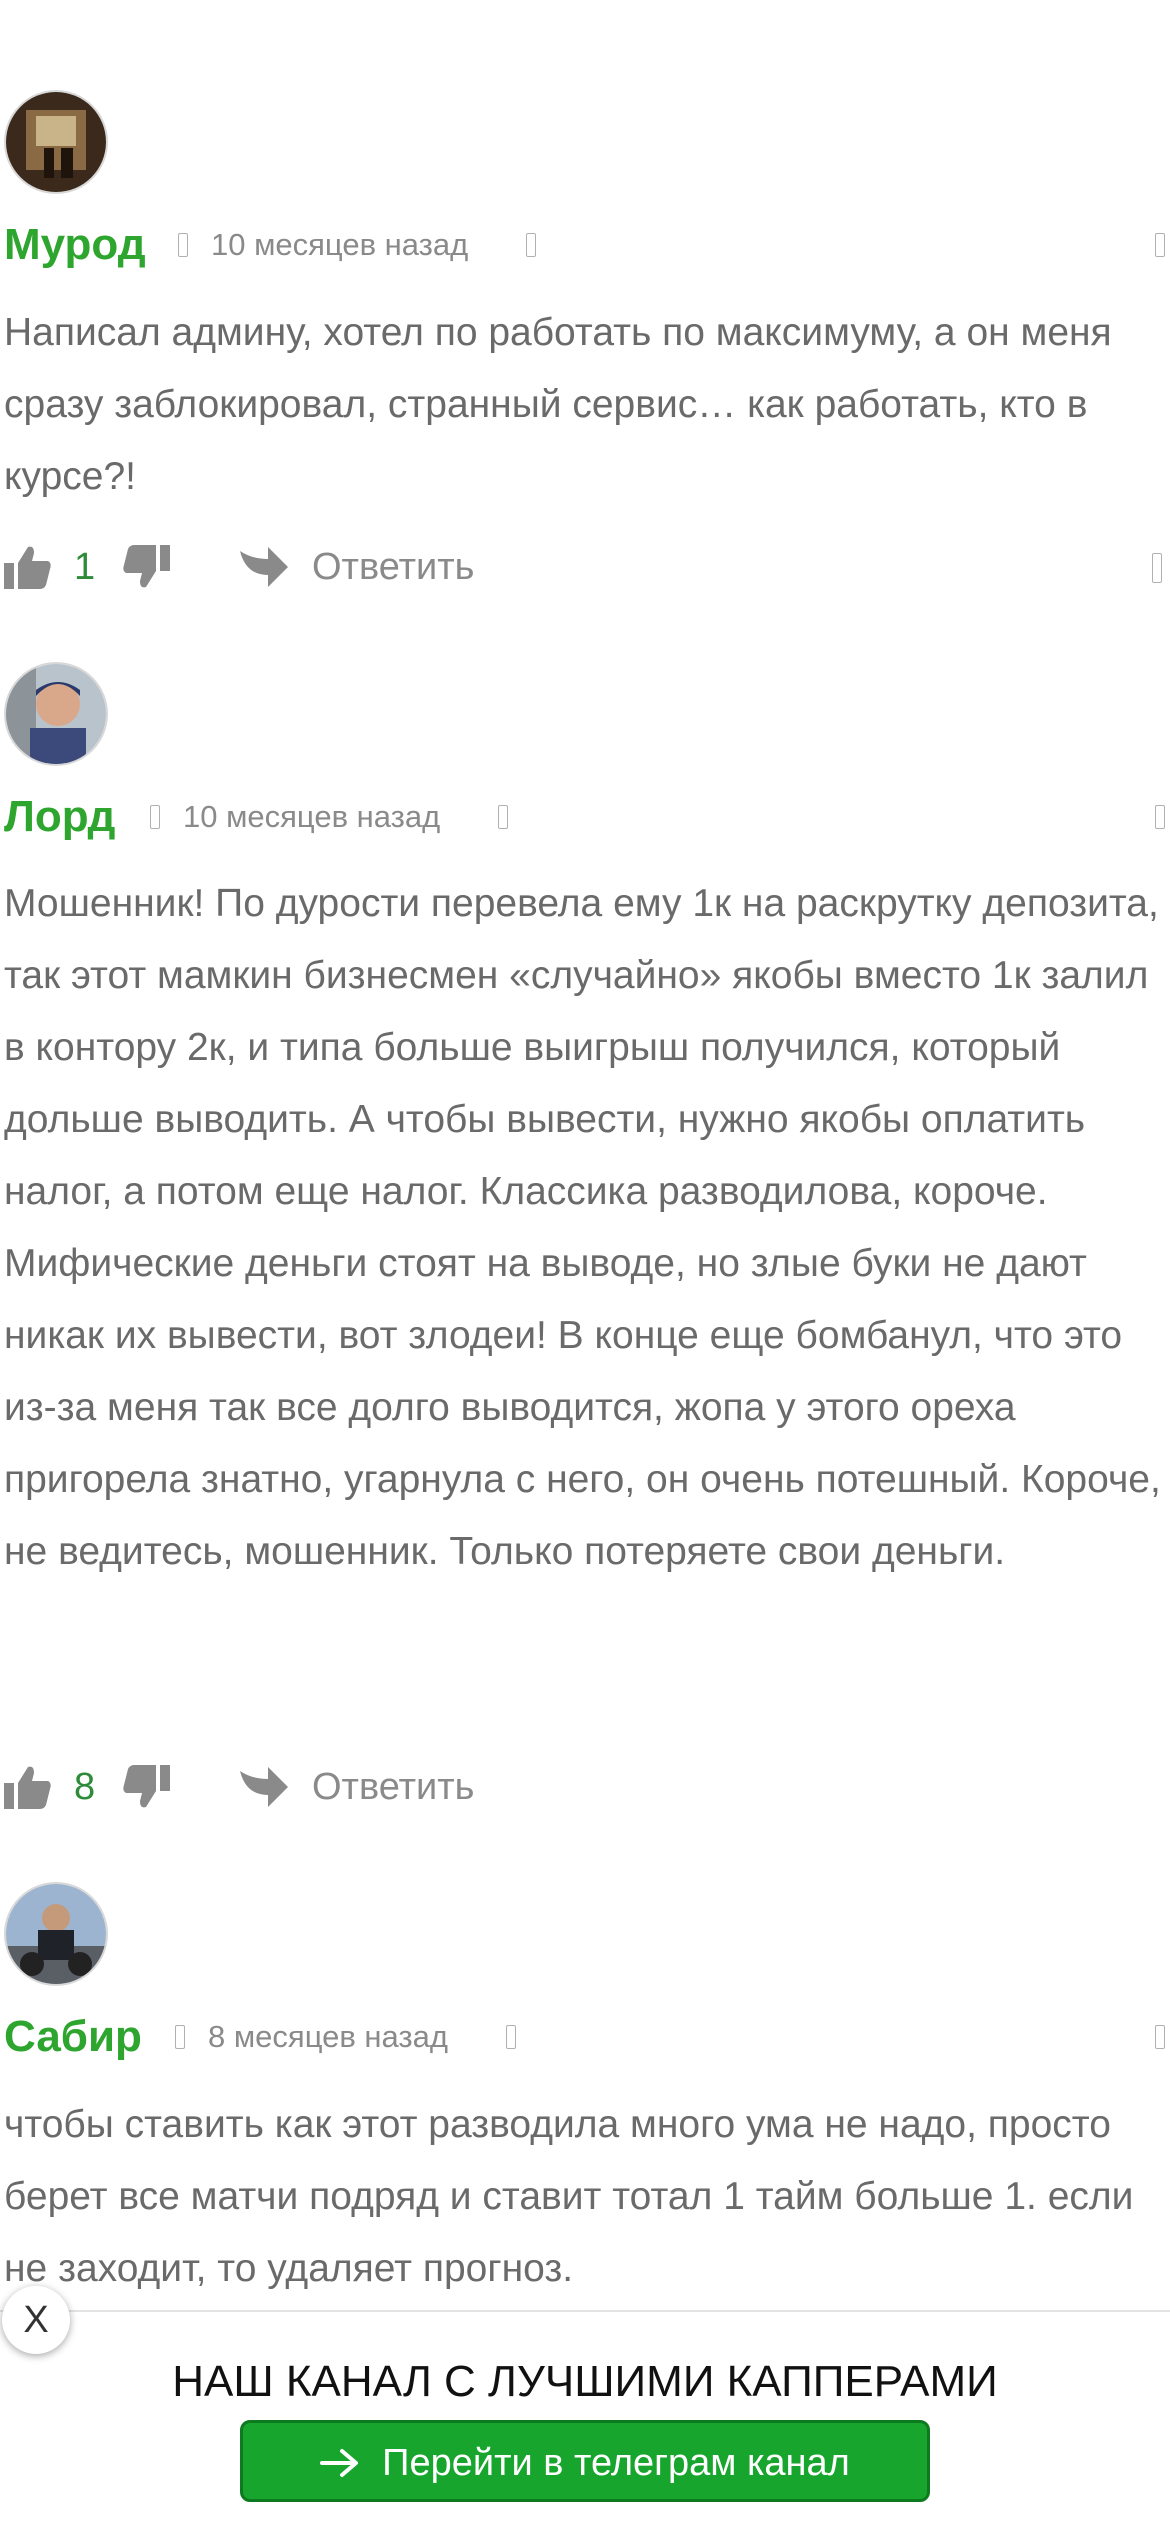 The width and height of the screenshot is (1170, 2532). What do you see at coordinates (585, 2381) in the screenshot?
I see `promo-title: НАШ КАНАЛ С ЛУЧШИМИ КАППЕРАМИ` at bounding box center [585, 2381].